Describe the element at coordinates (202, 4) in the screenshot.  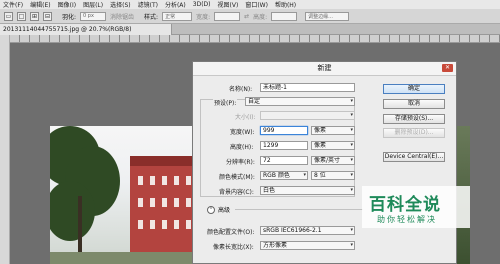
I see `menu-item: 3D(D)` at that location.